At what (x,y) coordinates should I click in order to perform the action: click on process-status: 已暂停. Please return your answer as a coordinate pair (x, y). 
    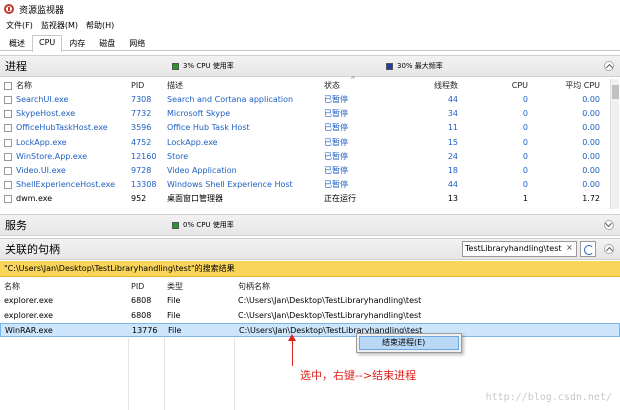
    Looking at the image, I should click on (336, 128).